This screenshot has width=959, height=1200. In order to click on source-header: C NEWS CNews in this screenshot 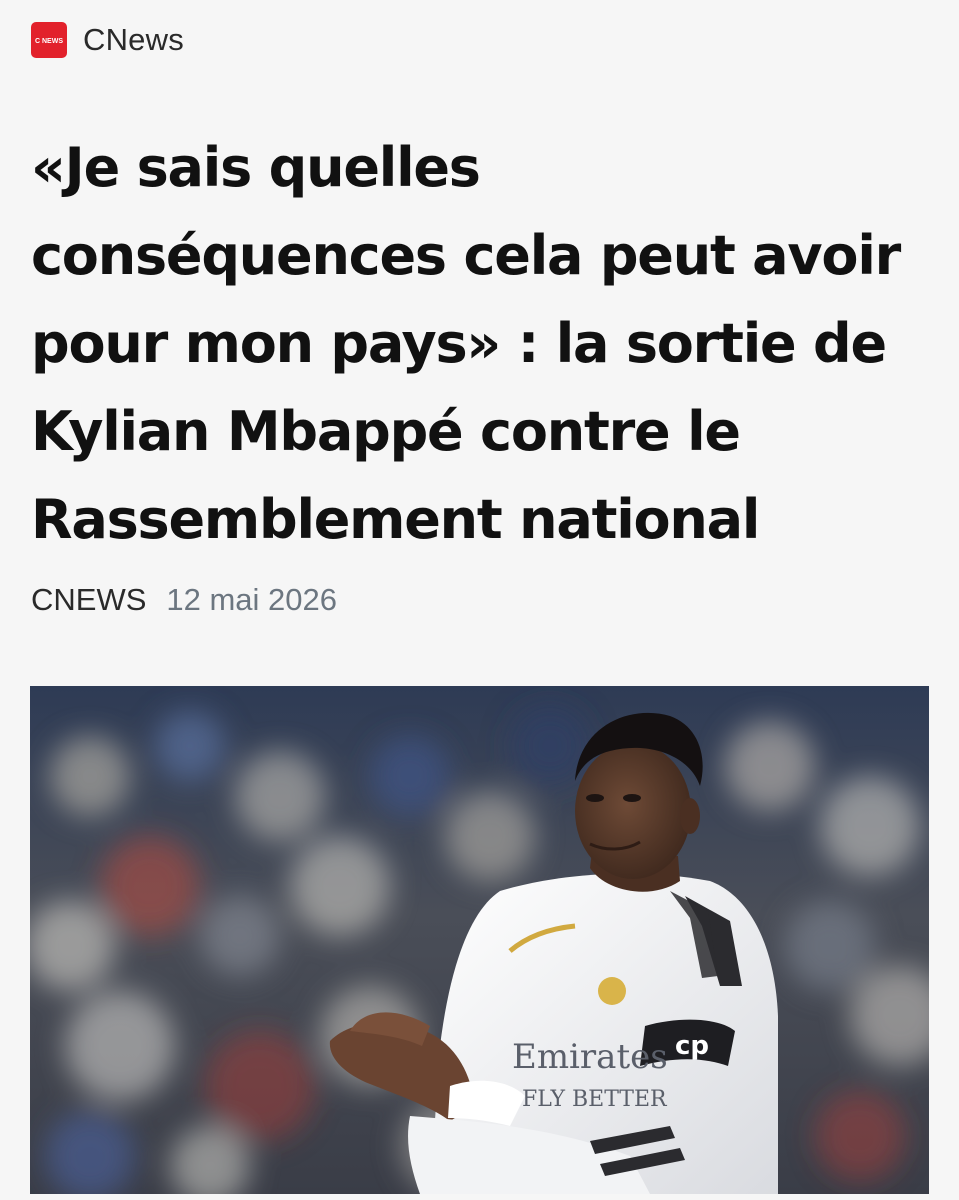, I will do `click(107, 40)`.